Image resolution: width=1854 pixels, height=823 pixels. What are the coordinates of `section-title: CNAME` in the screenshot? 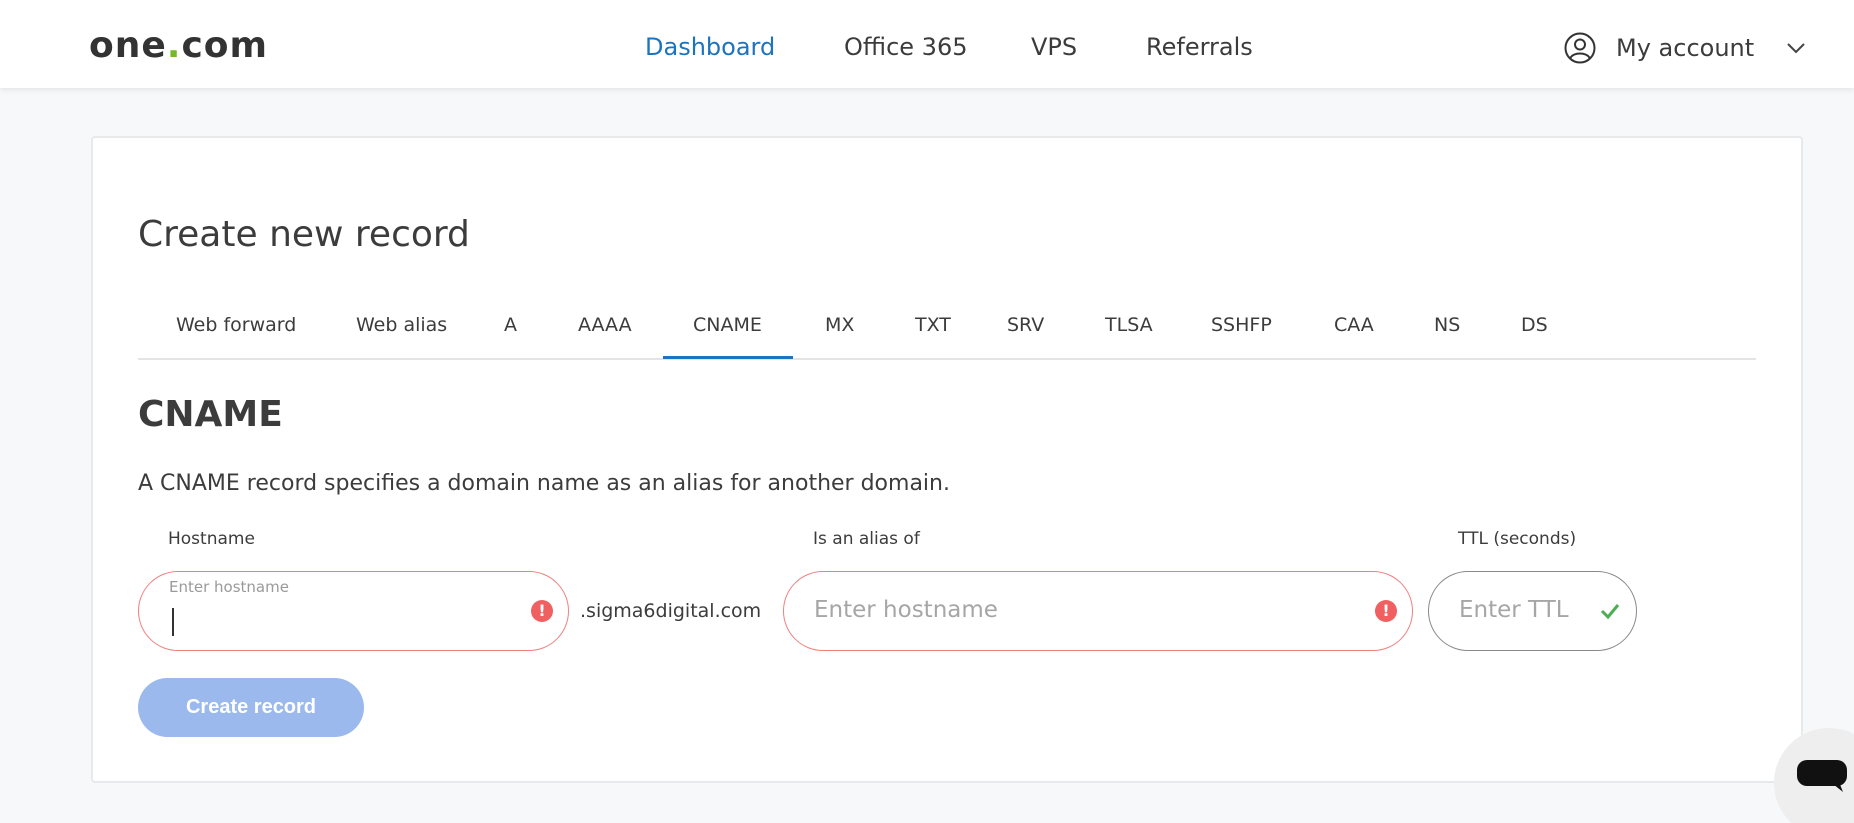 It's located at (210, 414).